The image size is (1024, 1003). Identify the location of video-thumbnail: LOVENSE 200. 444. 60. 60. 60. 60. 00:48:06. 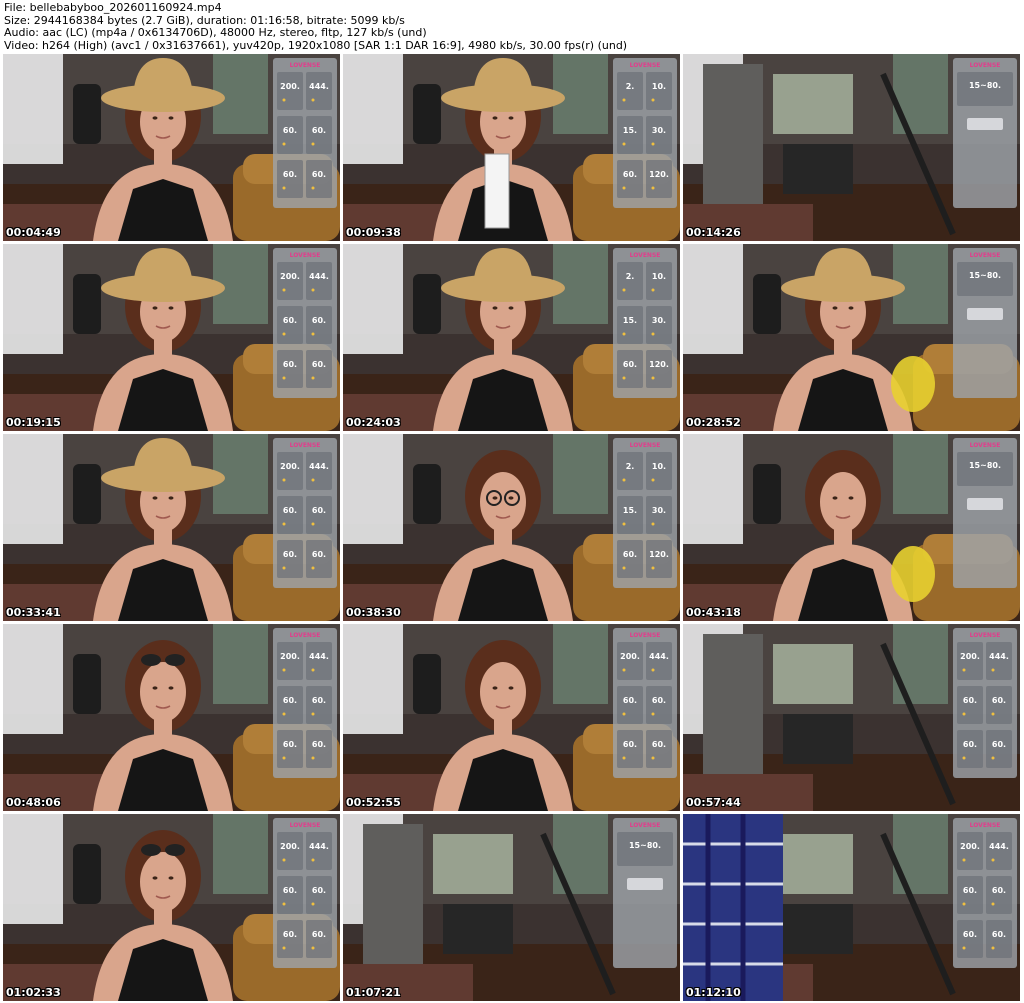
(171, 717).